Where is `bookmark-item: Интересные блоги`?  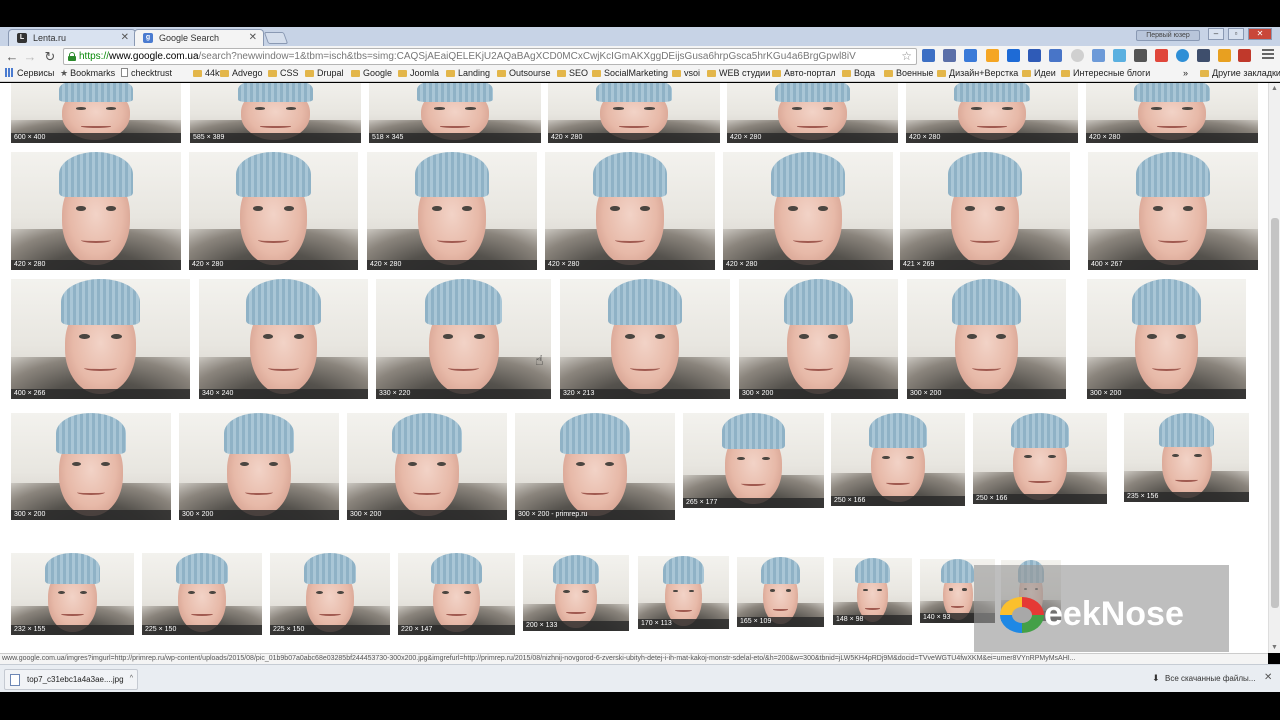
bookmark-item: Интересные блоги is located at coordinates (1105, 73).